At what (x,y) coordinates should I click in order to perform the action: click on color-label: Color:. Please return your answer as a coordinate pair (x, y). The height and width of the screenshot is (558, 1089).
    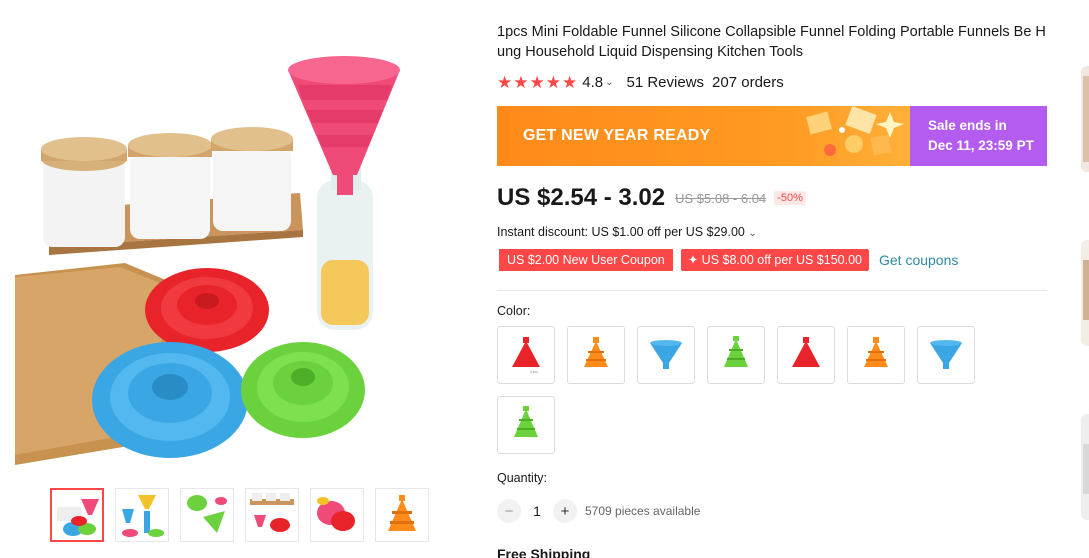
    Looking at the image, I should click on (514, 311).